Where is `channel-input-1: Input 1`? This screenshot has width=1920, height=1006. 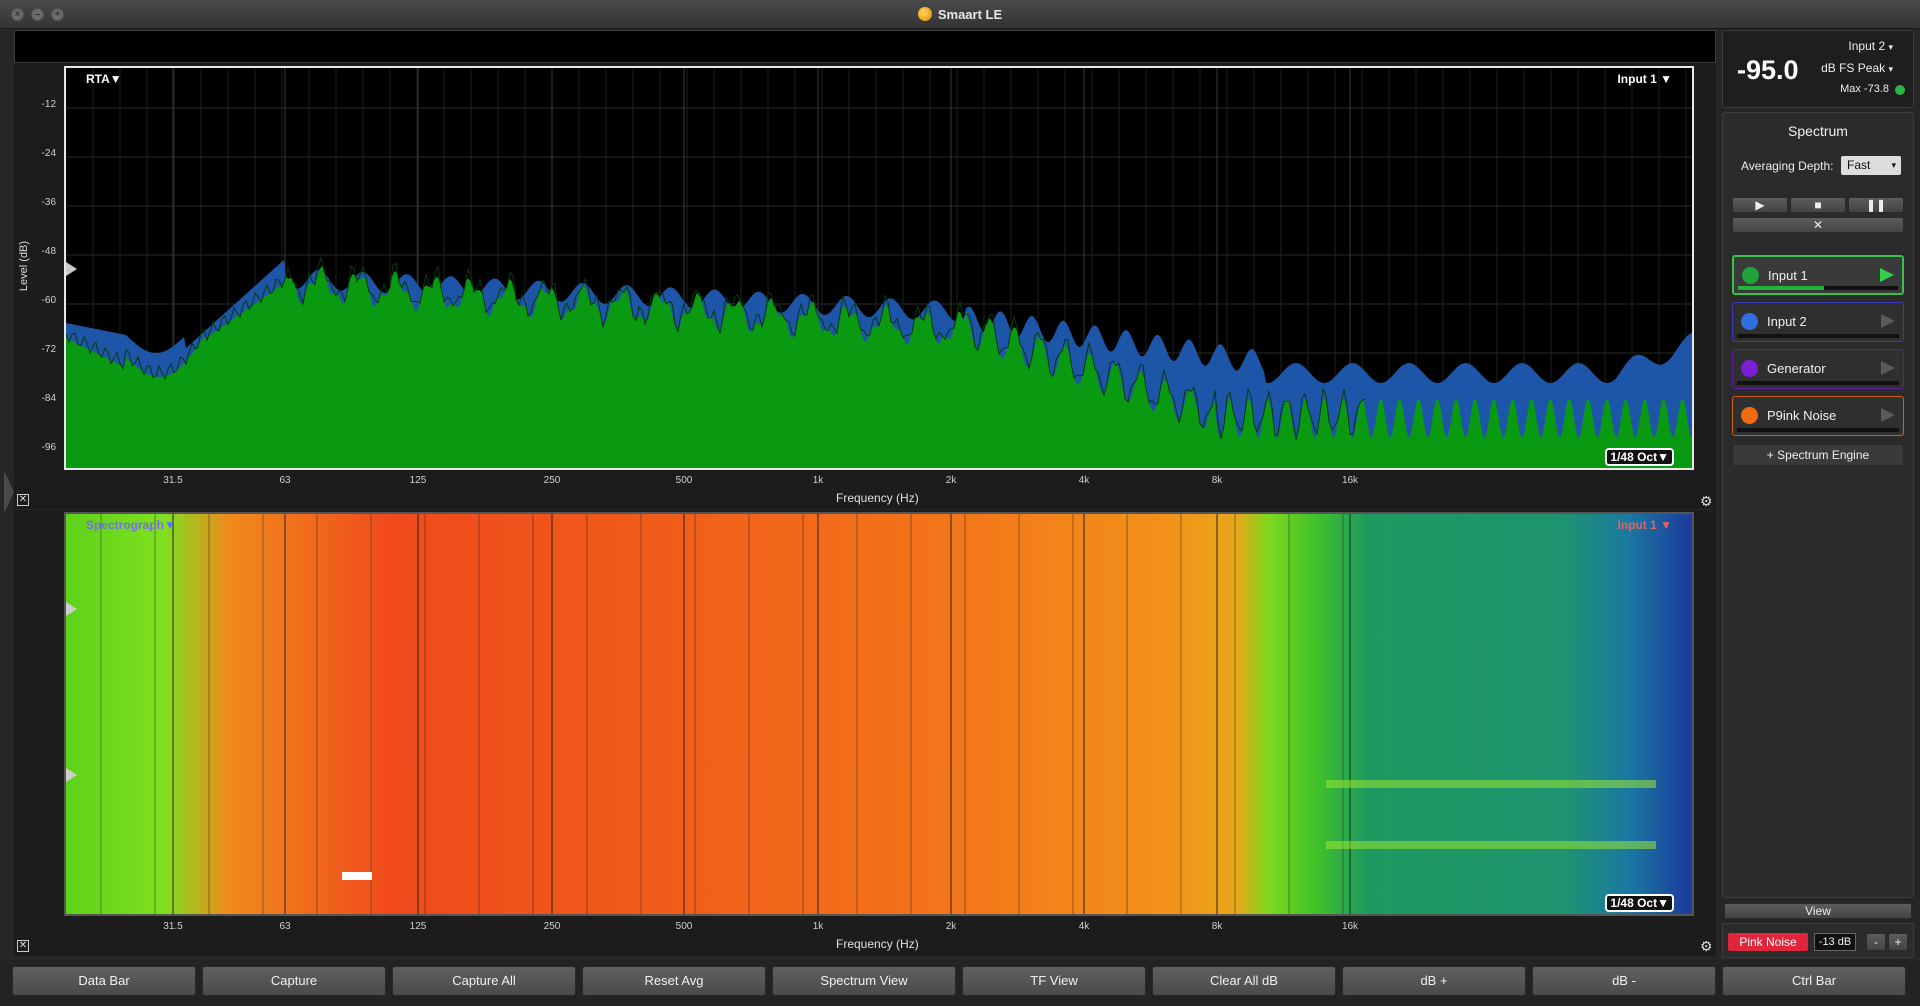 channel-input-1: Input 1 is located at coordinates (1818, 275).